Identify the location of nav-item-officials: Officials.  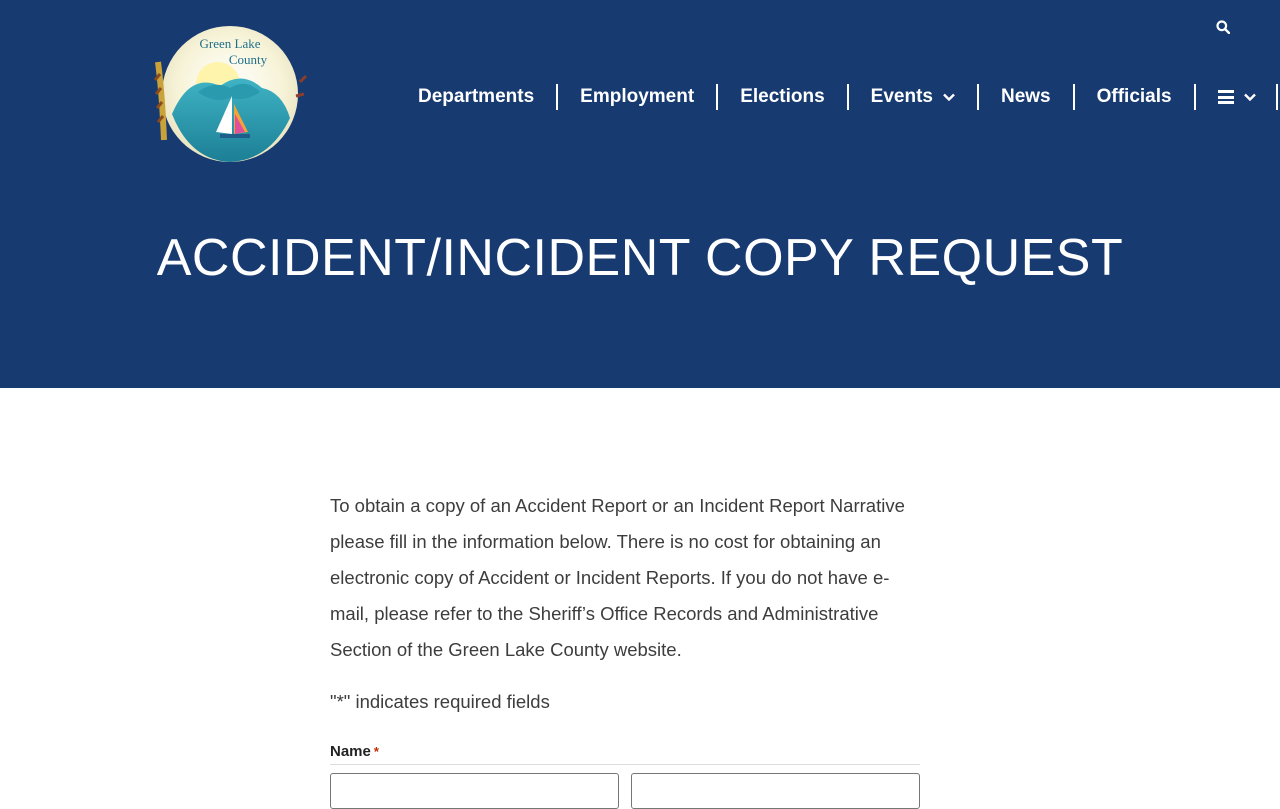
(1135, 97).